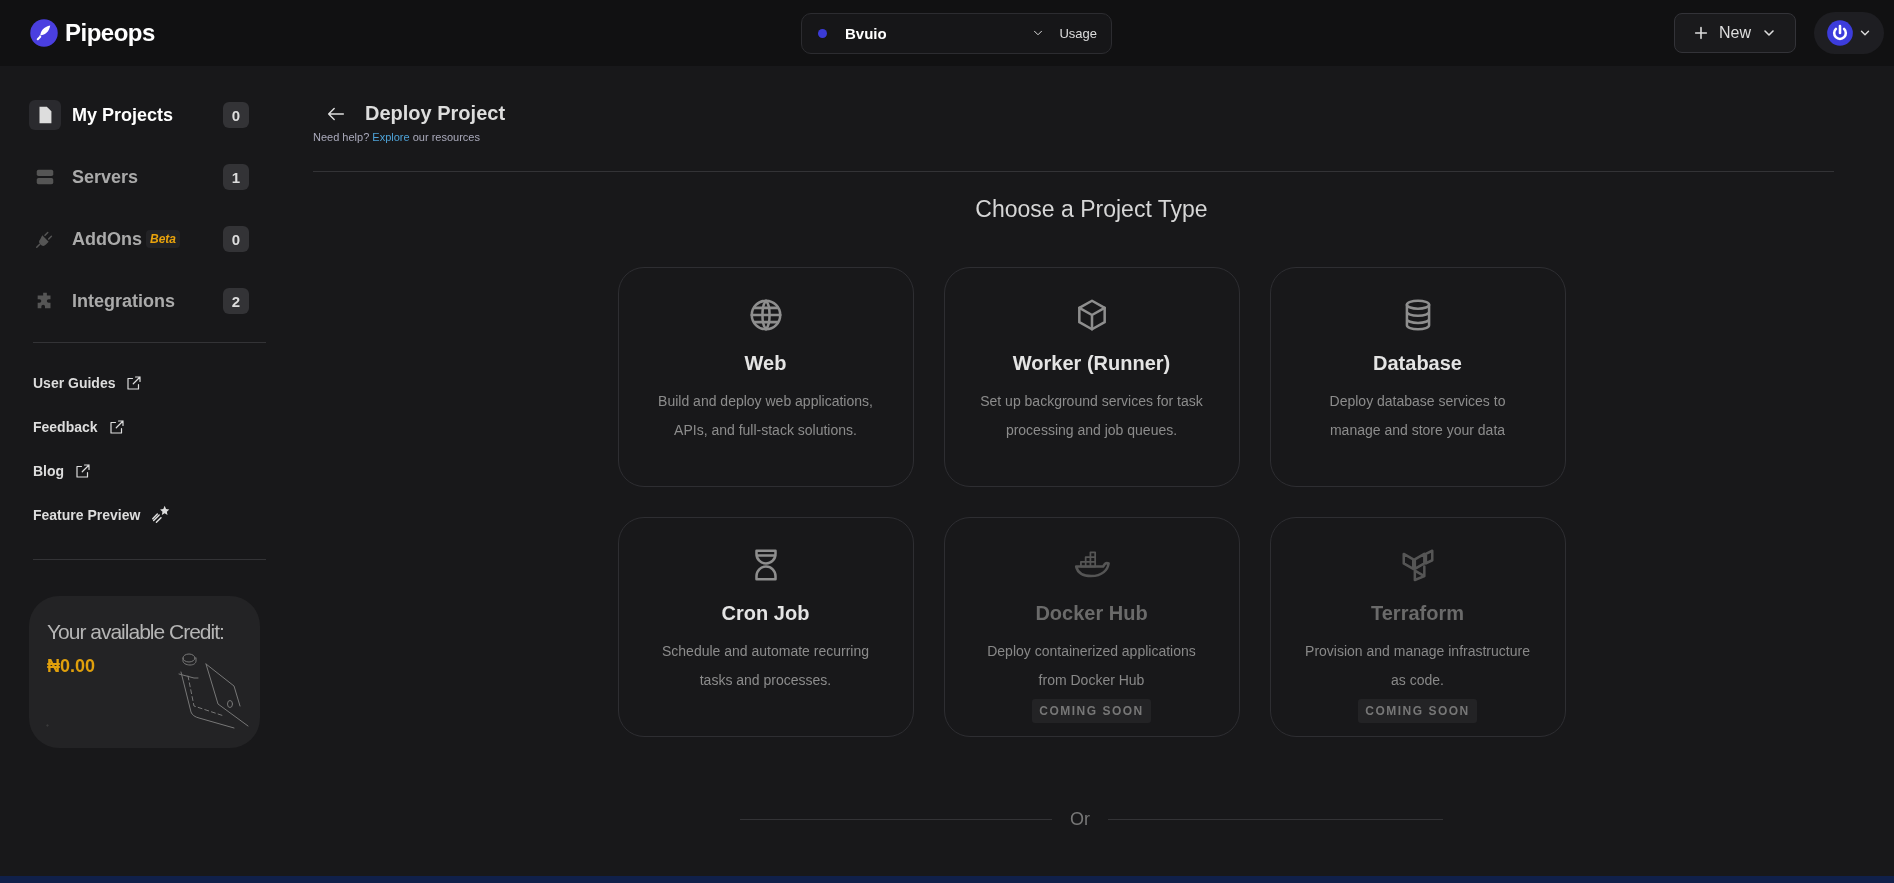 The image size is (1894, 883). I want to click on sidebar-nav-item: My Projects 0, so click(139, 115).